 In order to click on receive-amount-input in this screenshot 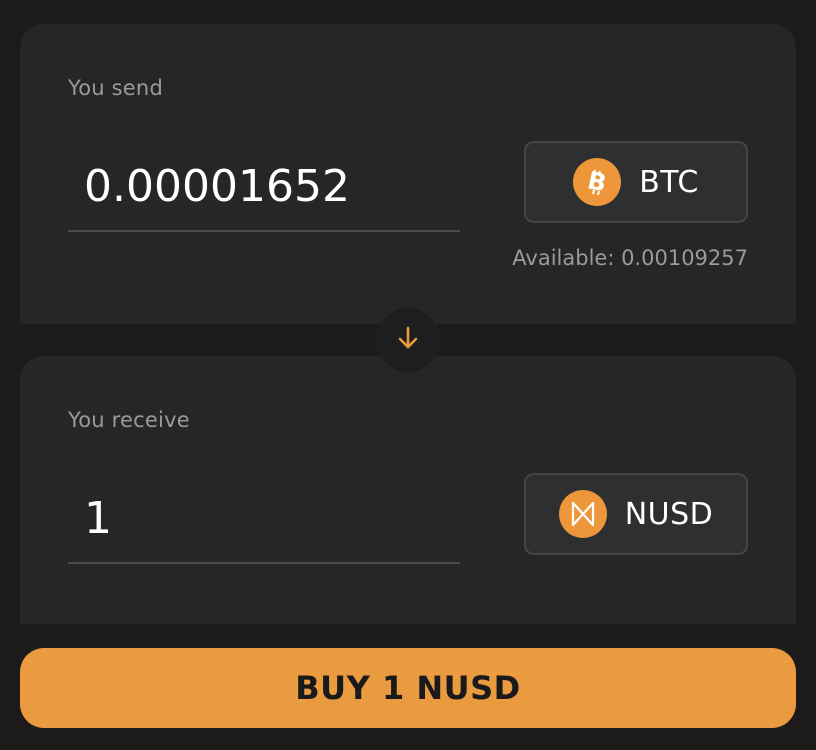, I will do `click(264, 518)`.